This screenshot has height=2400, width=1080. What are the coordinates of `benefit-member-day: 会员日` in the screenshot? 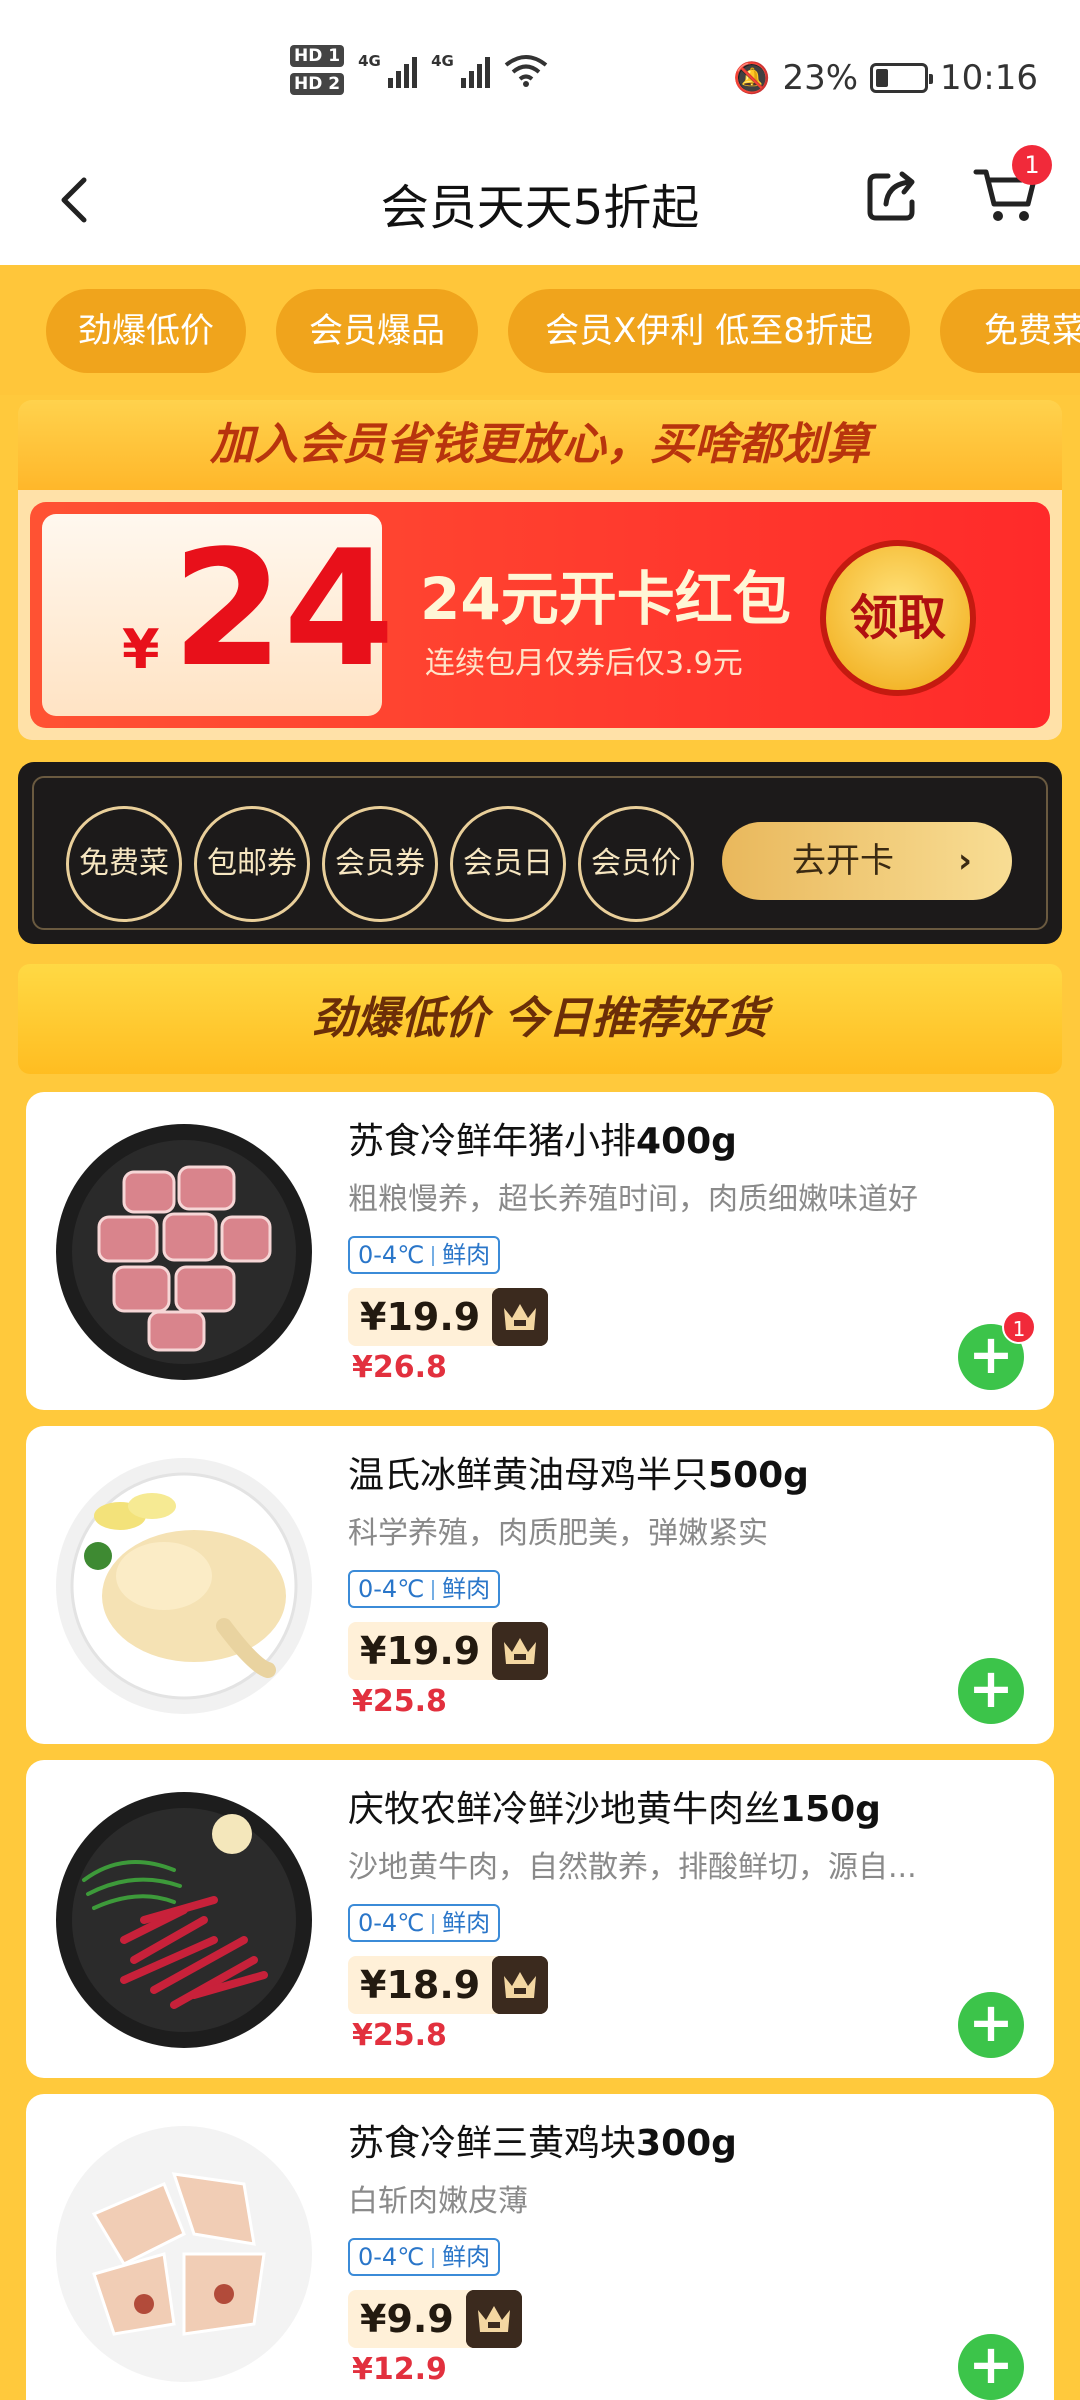 It's located at (508, 864).